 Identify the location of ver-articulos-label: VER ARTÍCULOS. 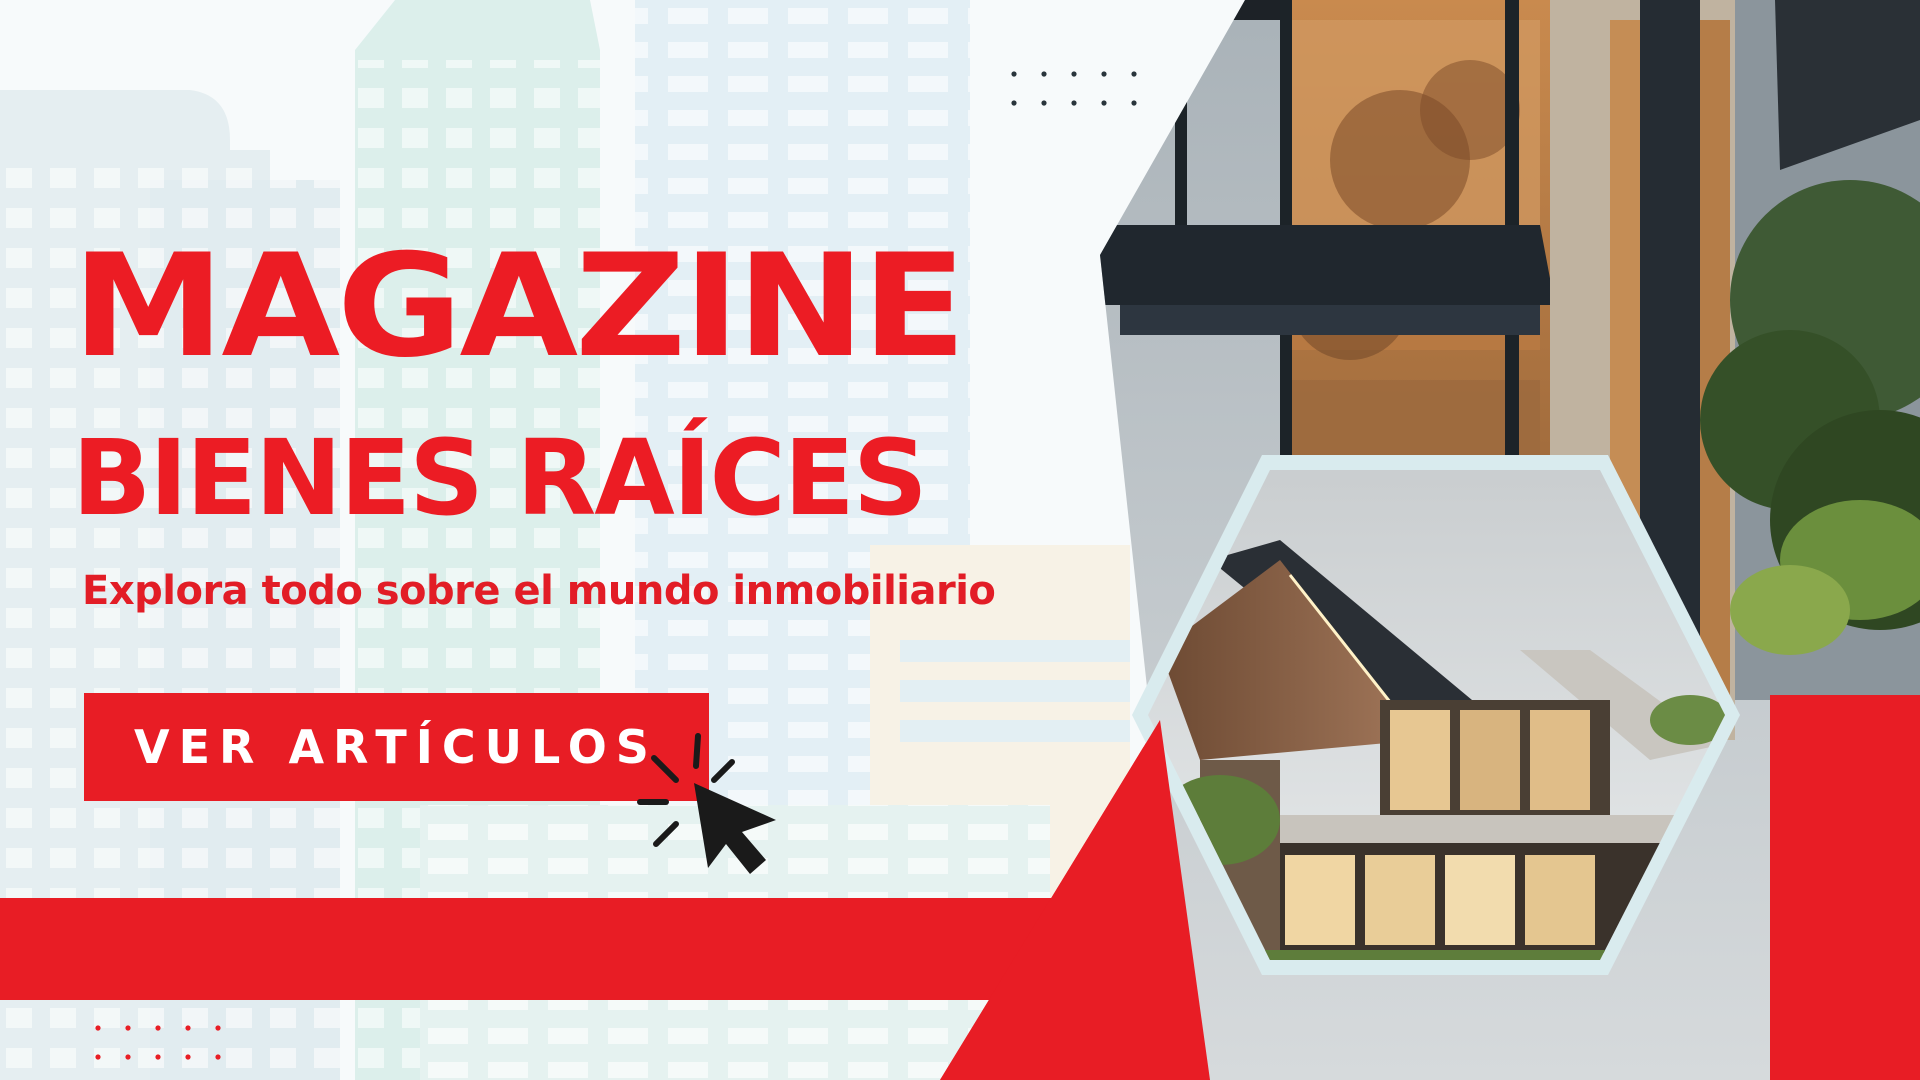
(396, 747).